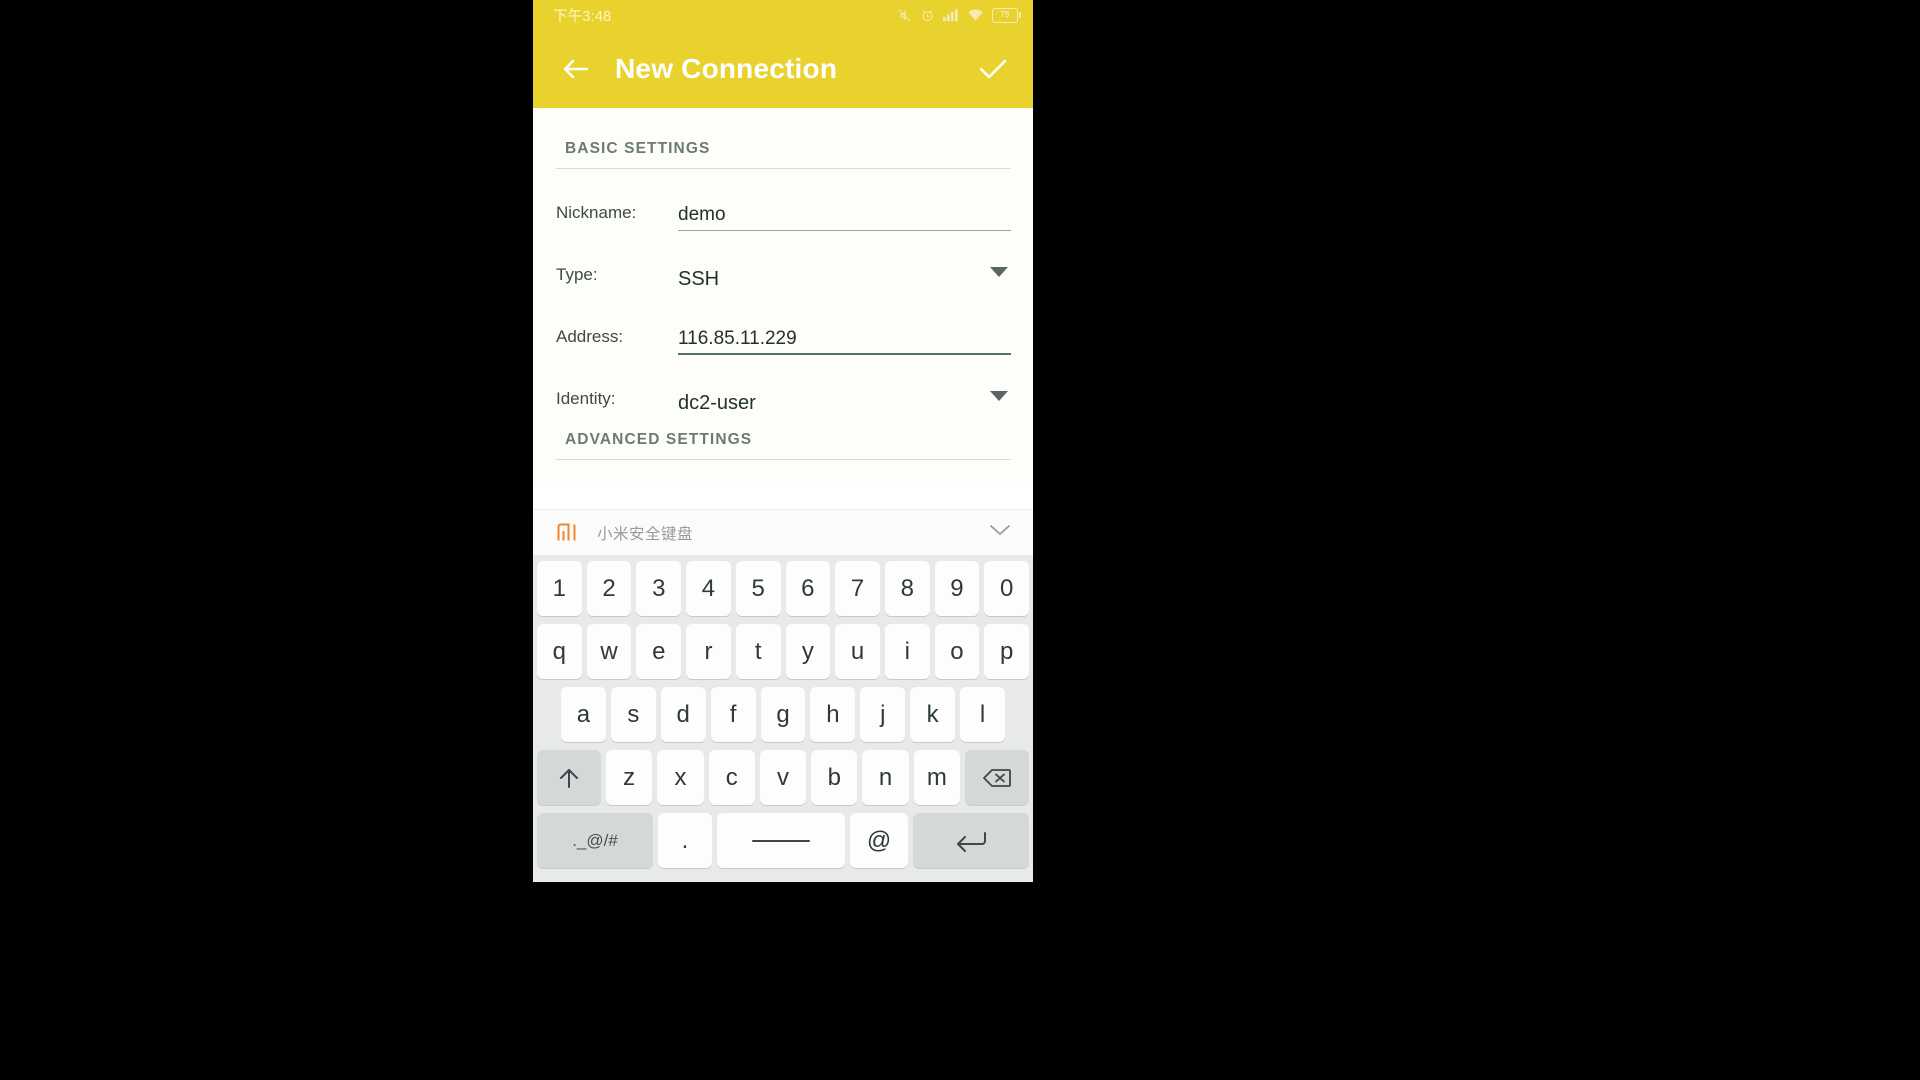 Image resolution: width=1920 pixels, height=1080 pixels. Describe the element at coordinates (582, 16) in the screenshot. I see `status-time: 下午3:48` at that location.